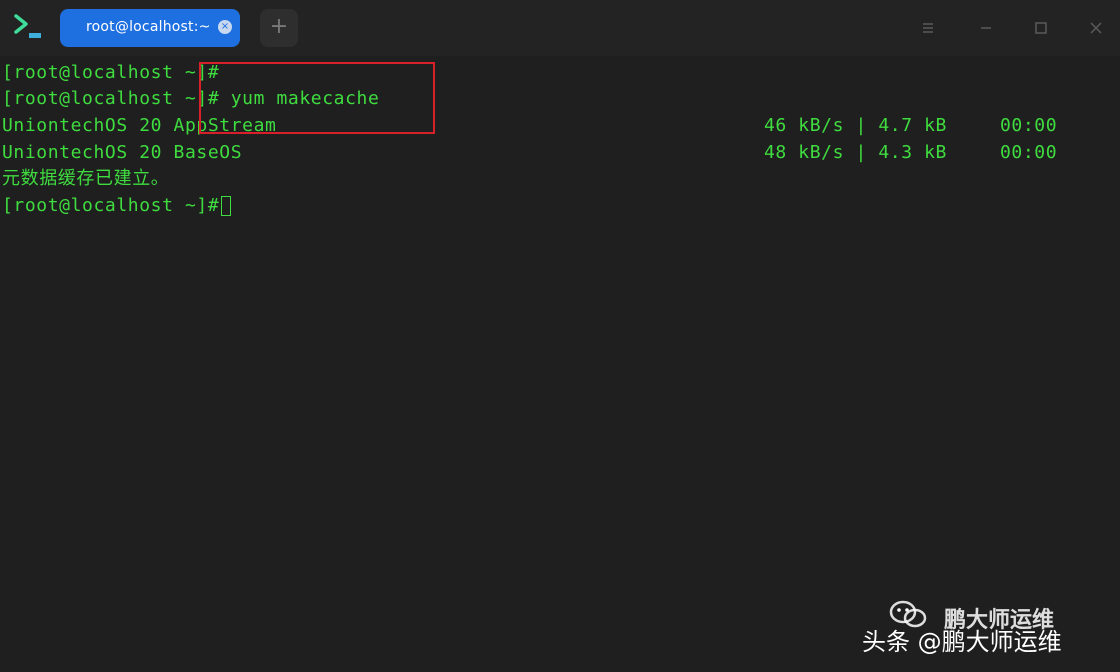 Image resolution: width=1120 pixels, height=672 pixels. What do you see at coordinates (226, 206) in the screenshot?
I see `terminal-cursor` at bounding box center [226, 206].